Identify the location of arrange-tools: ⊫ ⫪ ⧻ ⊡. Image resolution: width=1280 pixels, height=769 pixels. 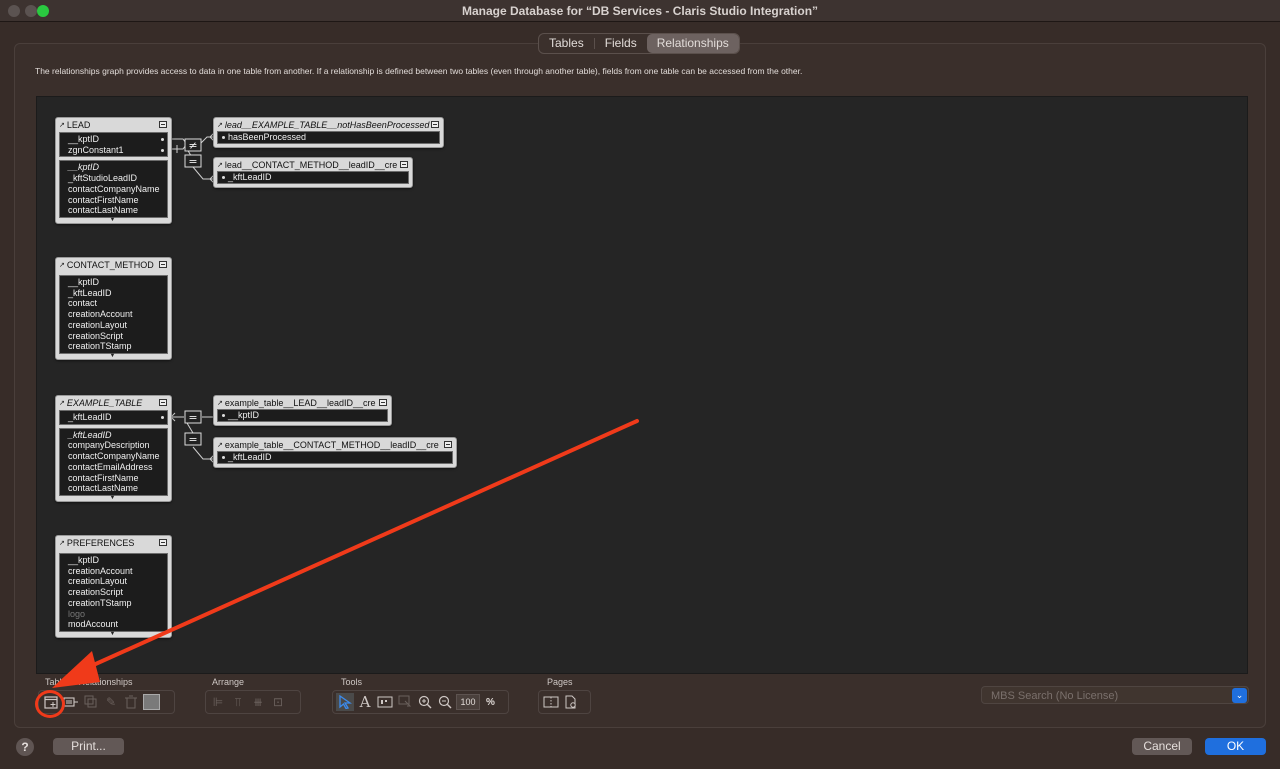
(253, 702).